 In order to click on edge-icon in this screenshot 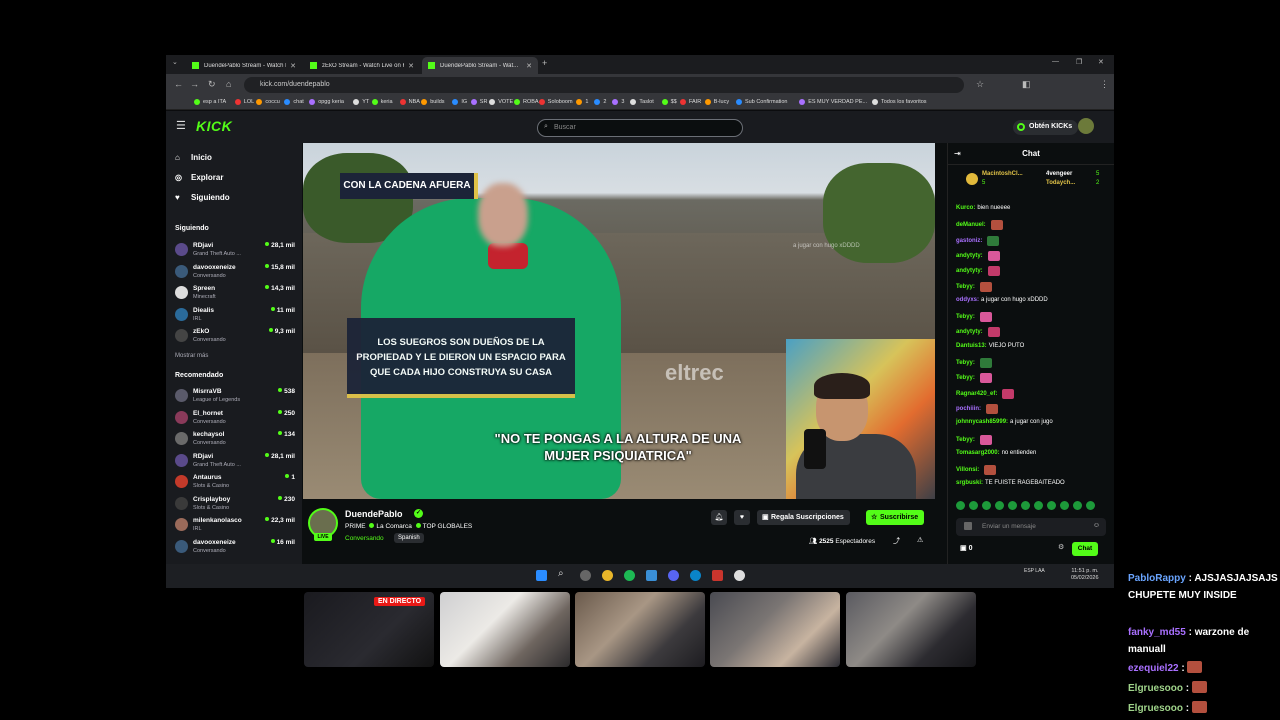, I will do `click(695, 575)`.